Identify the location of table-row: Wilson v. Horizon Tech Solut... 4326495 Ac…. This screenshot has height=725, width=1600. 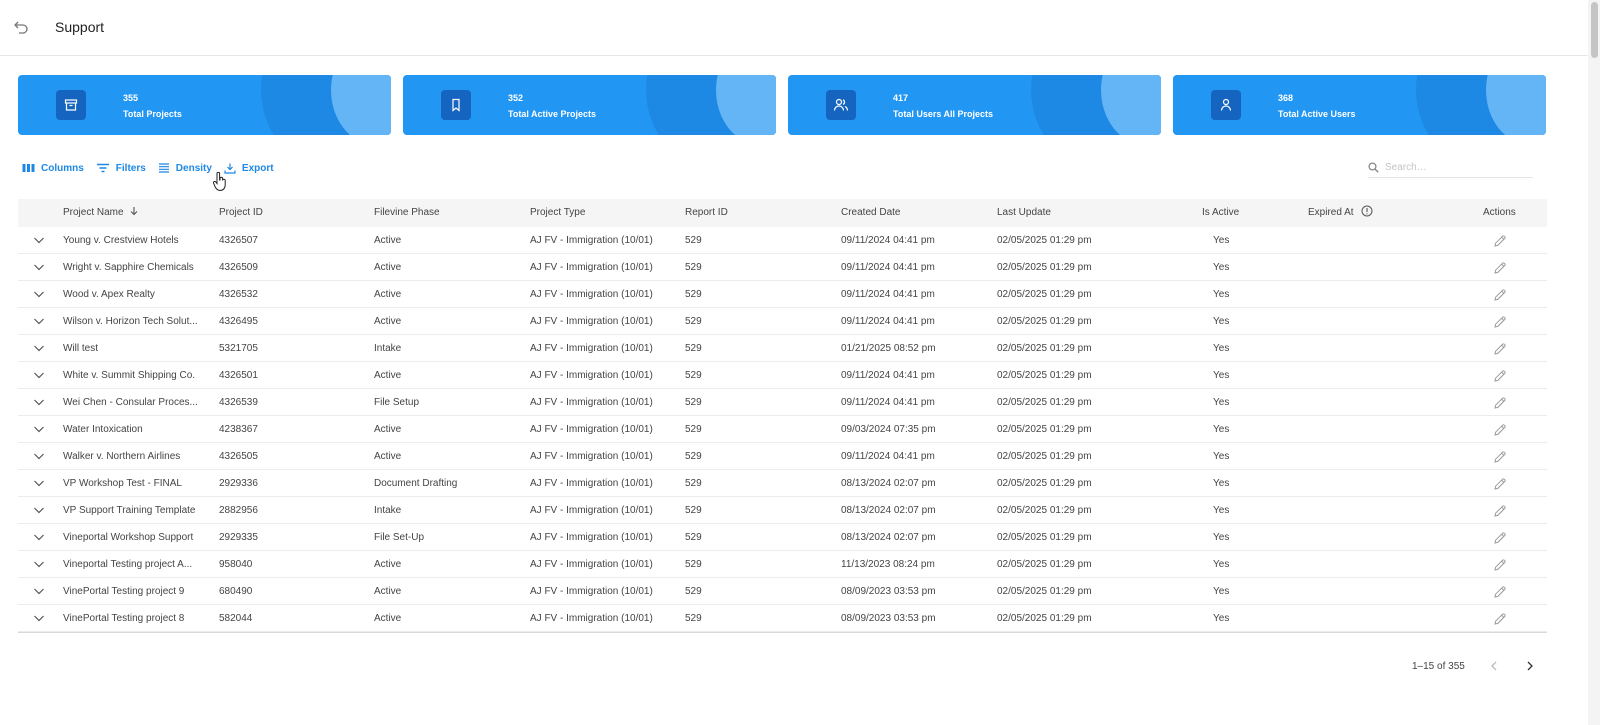
(782, 321).